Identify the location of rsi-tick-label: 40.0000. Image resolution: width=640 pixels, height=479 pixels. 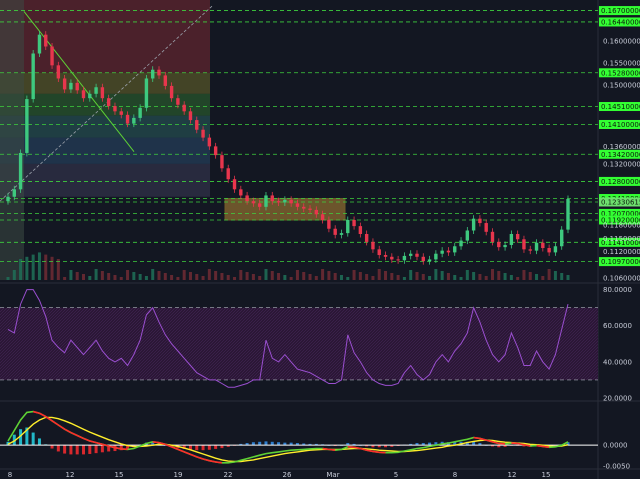
(617, 362).